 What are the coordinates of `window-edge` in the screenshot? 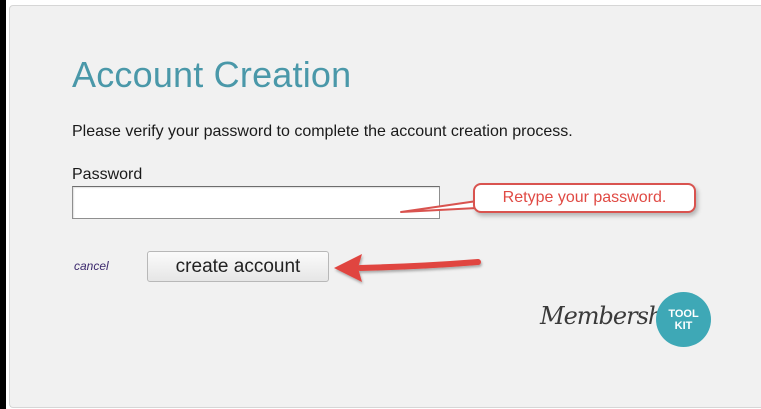 It's located at (3, 204).